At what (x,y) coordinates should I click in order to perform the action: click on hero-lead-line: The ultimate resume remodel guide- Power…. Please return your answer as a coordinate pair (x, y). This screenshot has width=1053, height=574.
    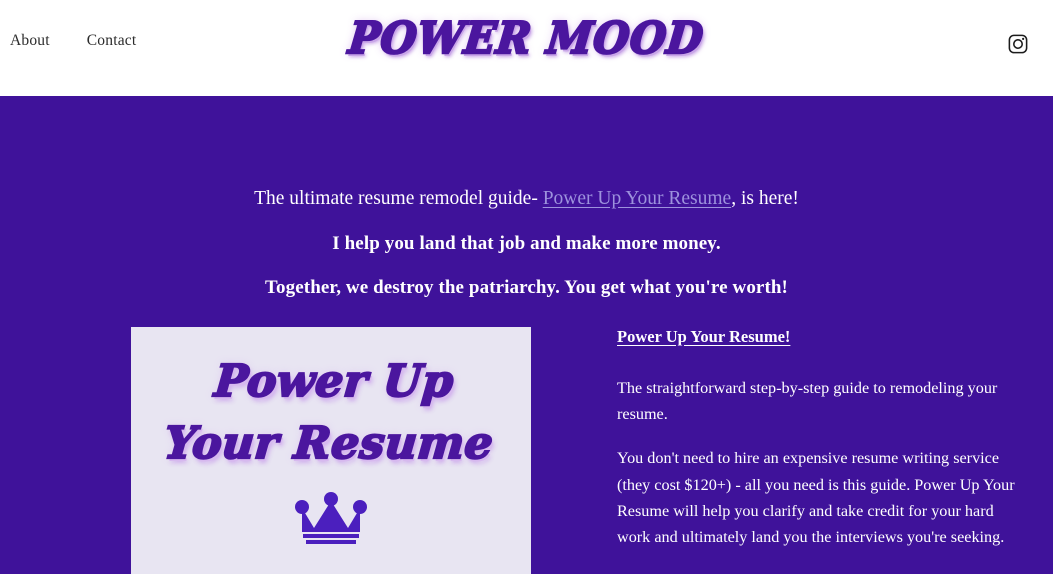
    Looking at the image, I should click on (526, 199).